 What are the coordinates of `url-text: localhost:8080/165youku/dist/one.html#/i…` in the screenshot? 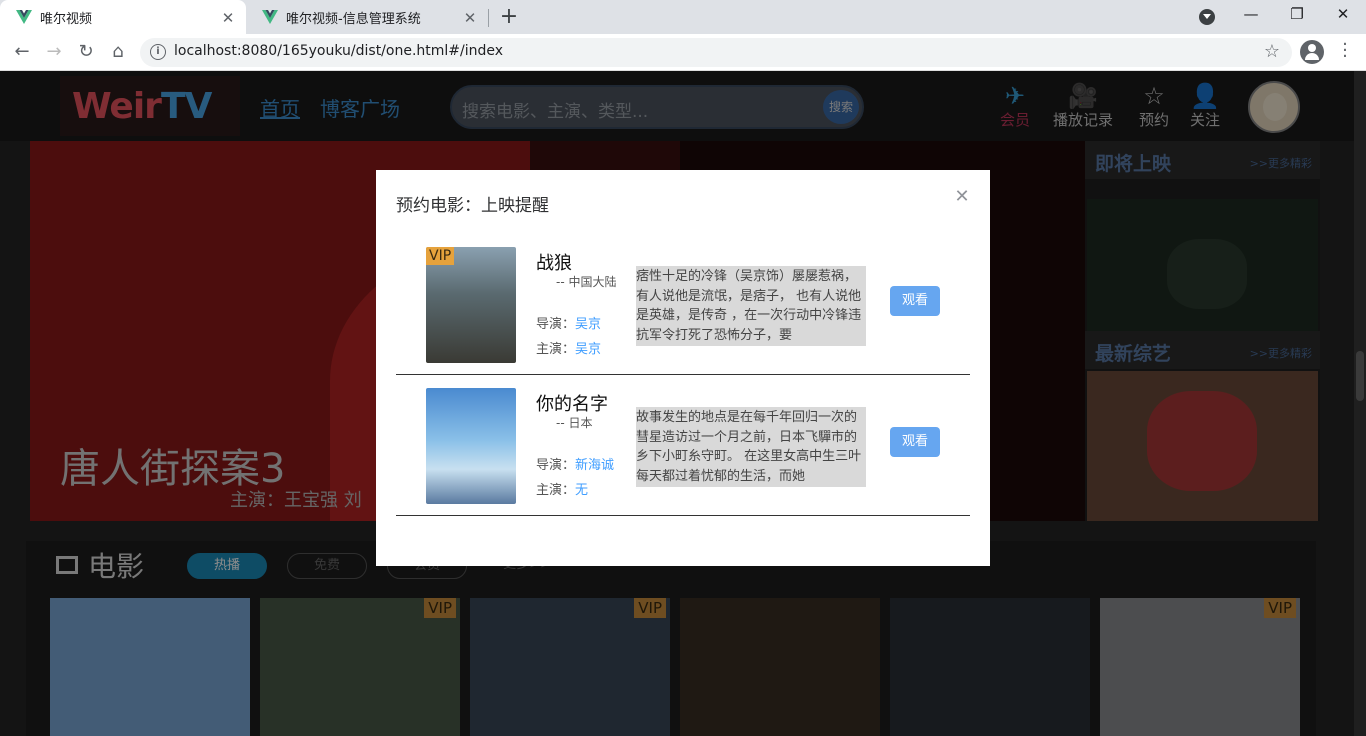 It's located at (338, 51).